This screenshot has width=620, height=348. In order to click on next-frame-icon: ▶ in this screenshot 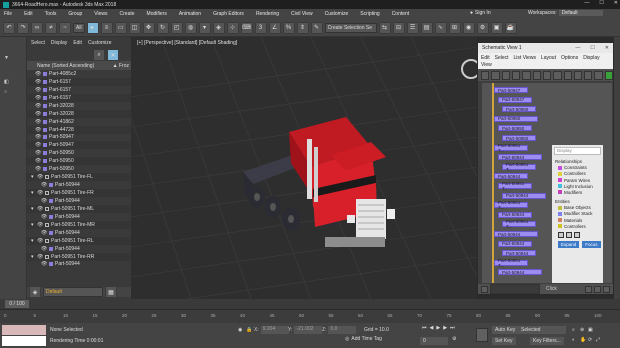, I will do `click(445, 328)`.